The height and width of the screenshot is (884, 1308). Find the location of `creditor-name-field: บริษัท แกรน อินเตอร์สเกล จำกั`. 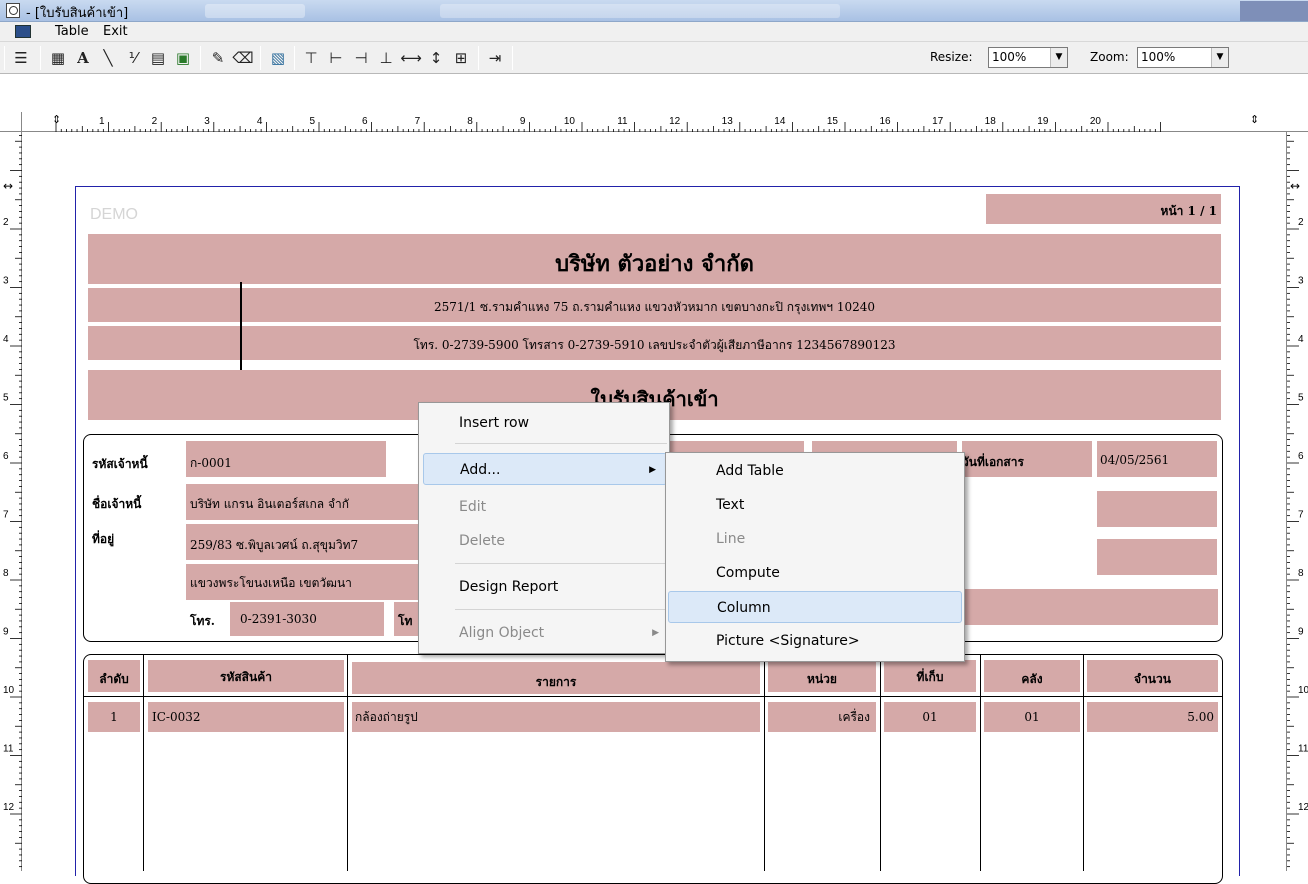

creditor-name-field: บริษัท แกรน อินเตอร์สเกล จำกั is located at coordinates (306, 502).